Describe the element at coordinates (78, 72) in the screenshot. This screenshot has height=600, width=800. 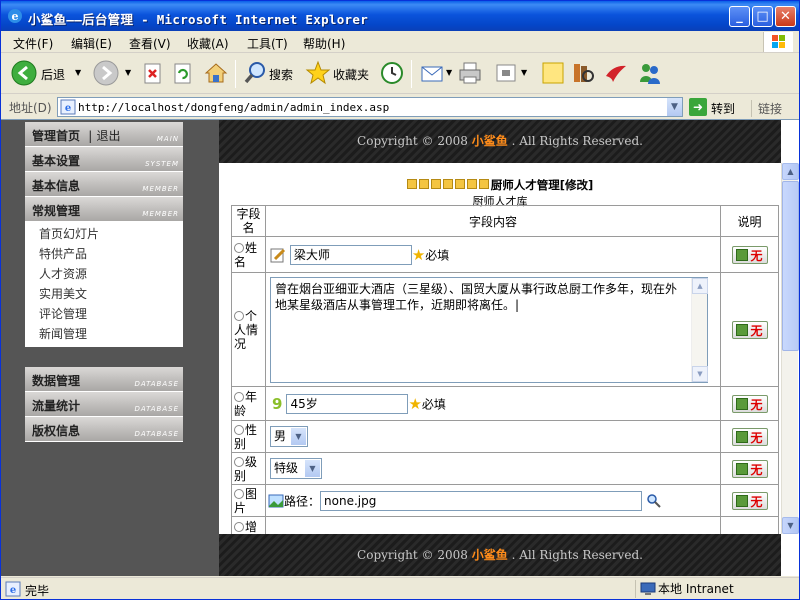
I see `back-dropdown-icon: ▼` at that location.